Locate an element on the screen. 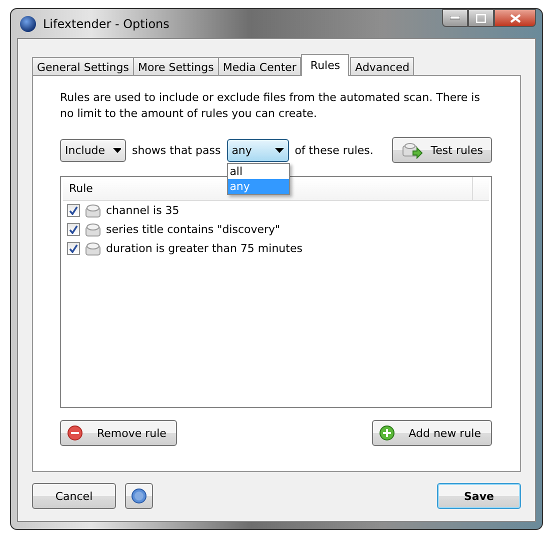  rule-text: duration is greater than 75 minutes is located at coordinates (204, 248).